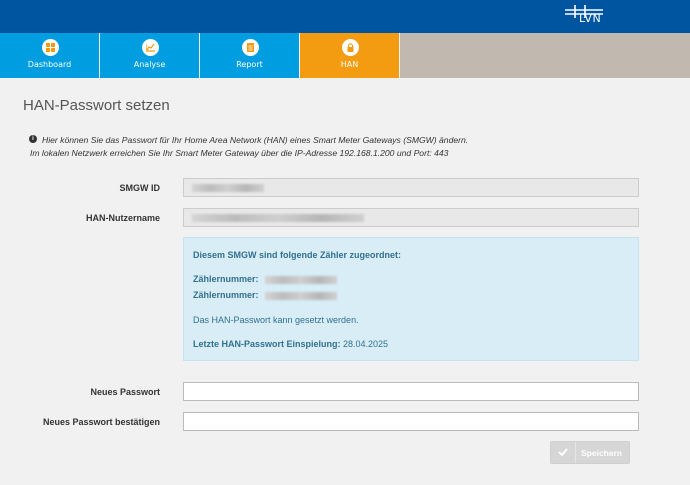 Image resolution: width=690 pixels, height=485 pixels. Describe the element at coordinates (50, 47) in the screenshot. I see `dashboard-grid-icon` at that location.